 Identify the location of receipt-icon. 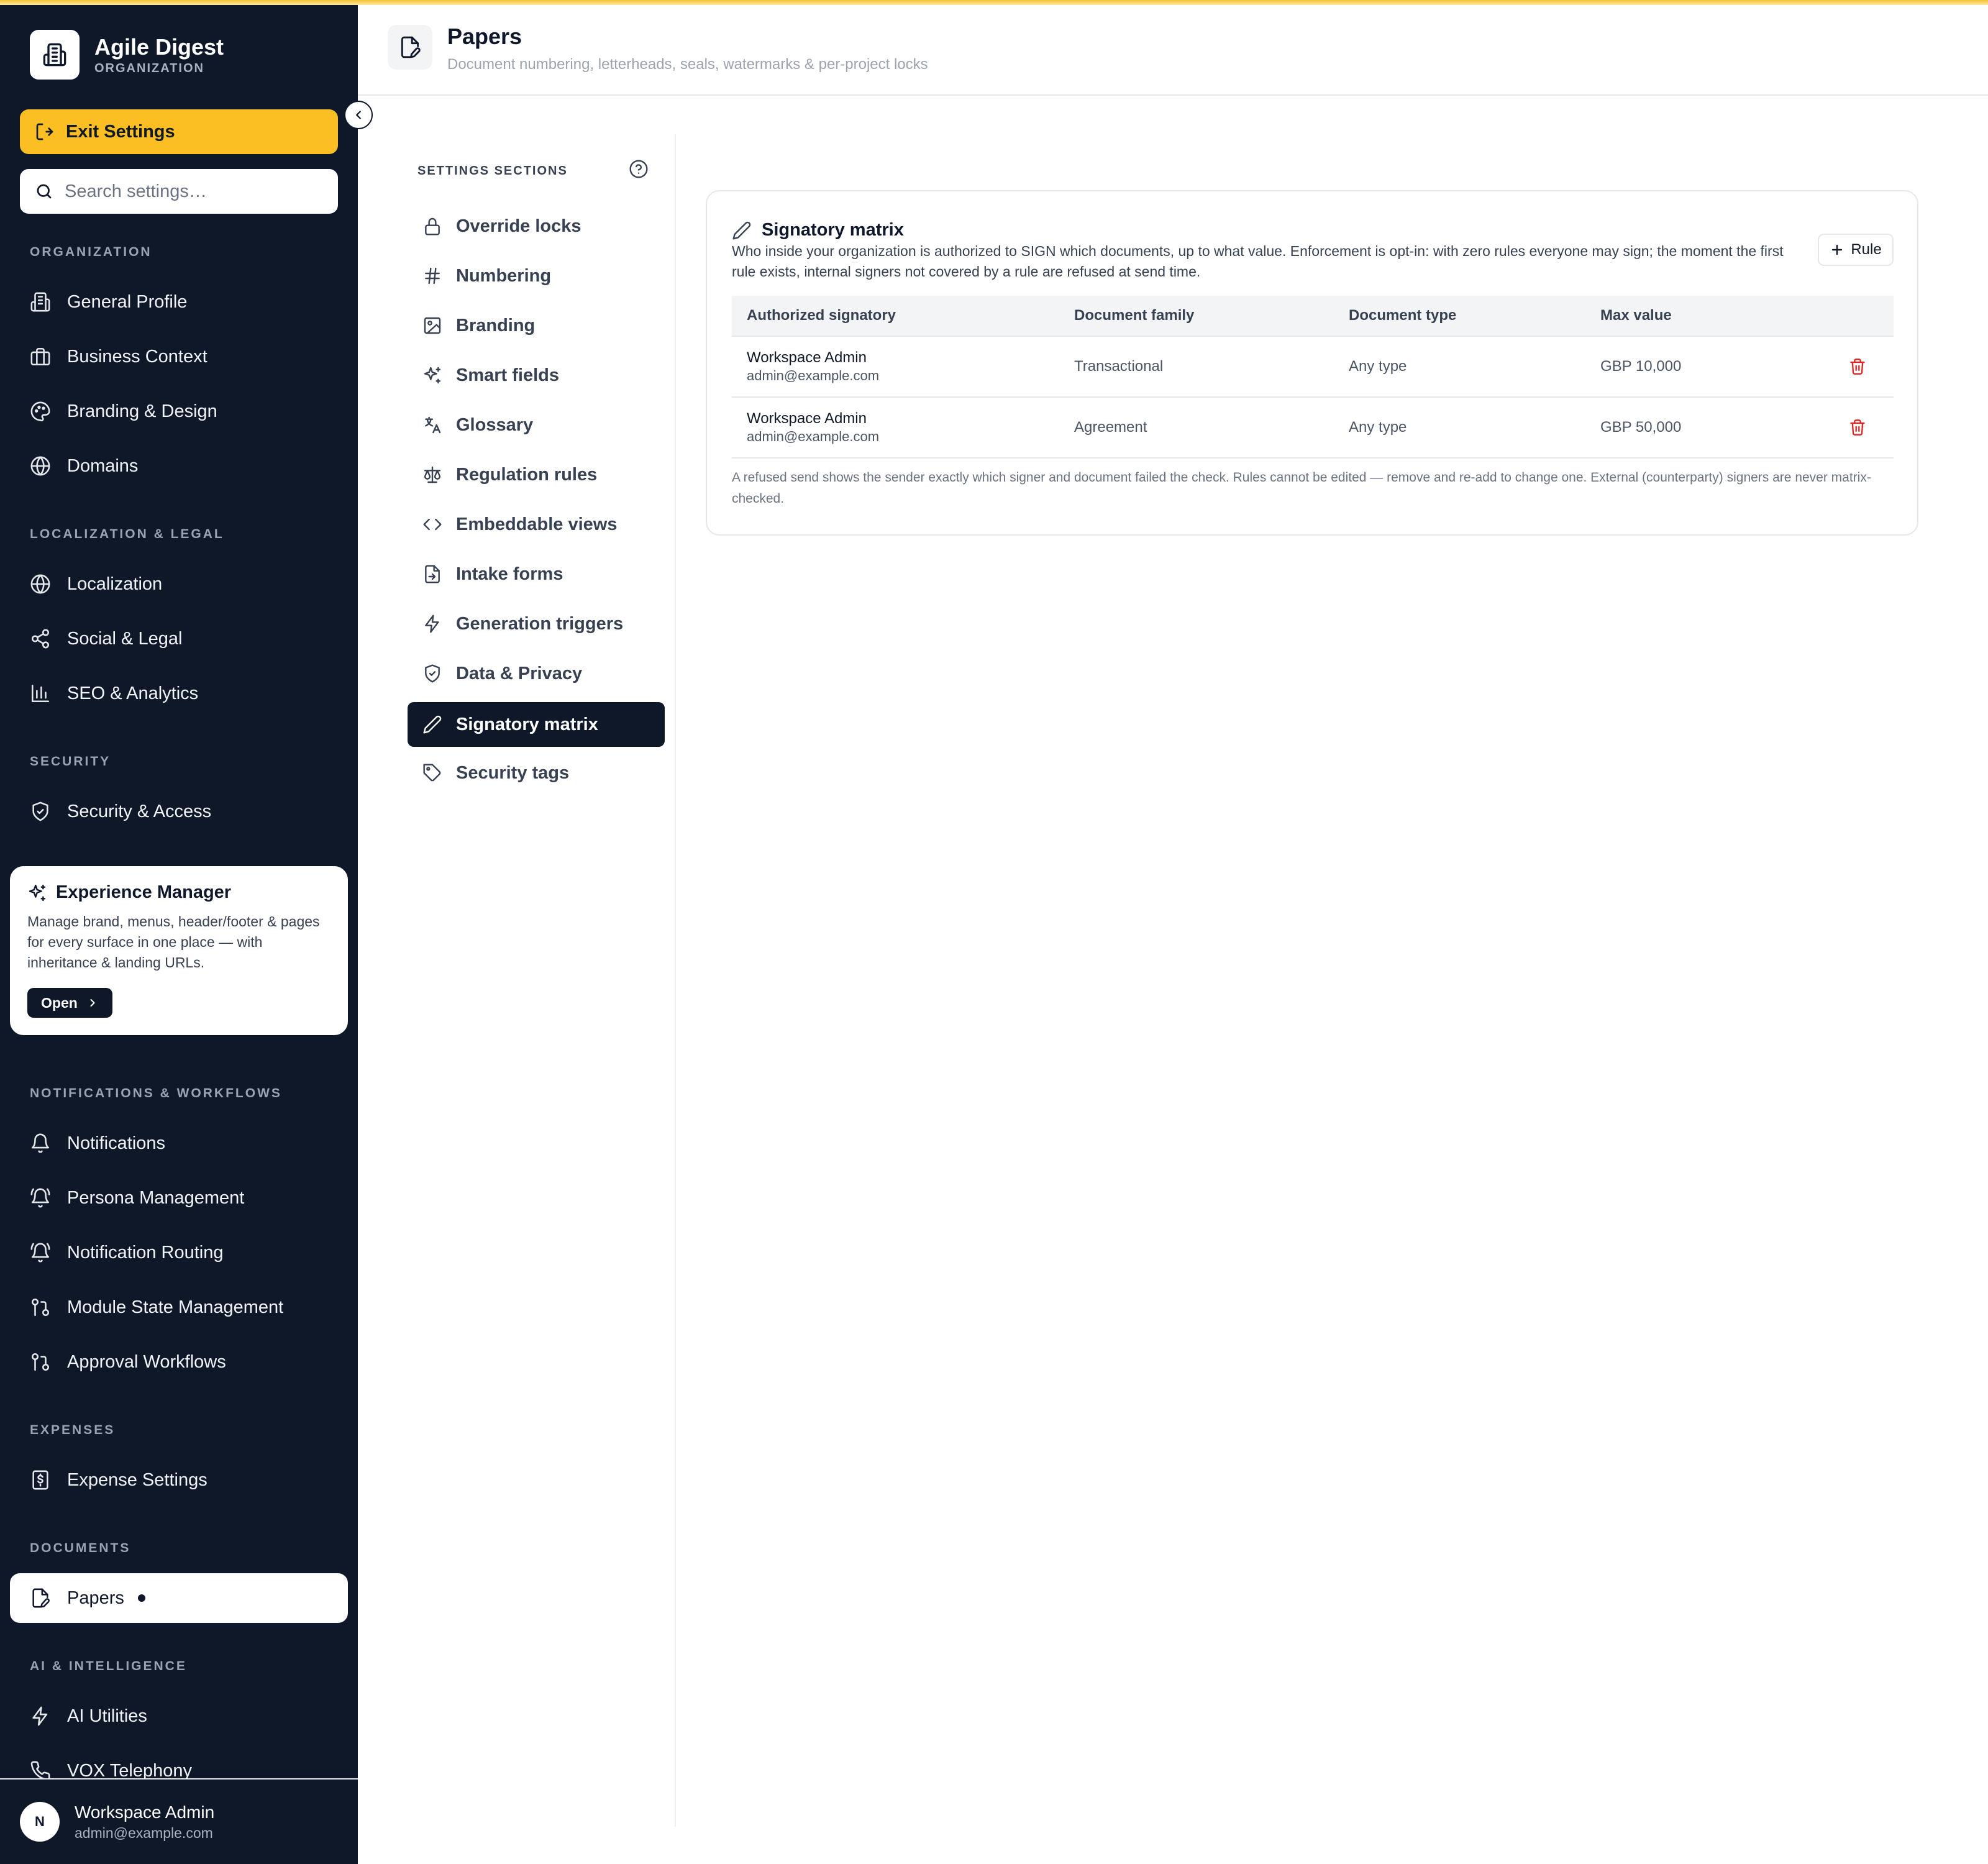
(40, 1480).